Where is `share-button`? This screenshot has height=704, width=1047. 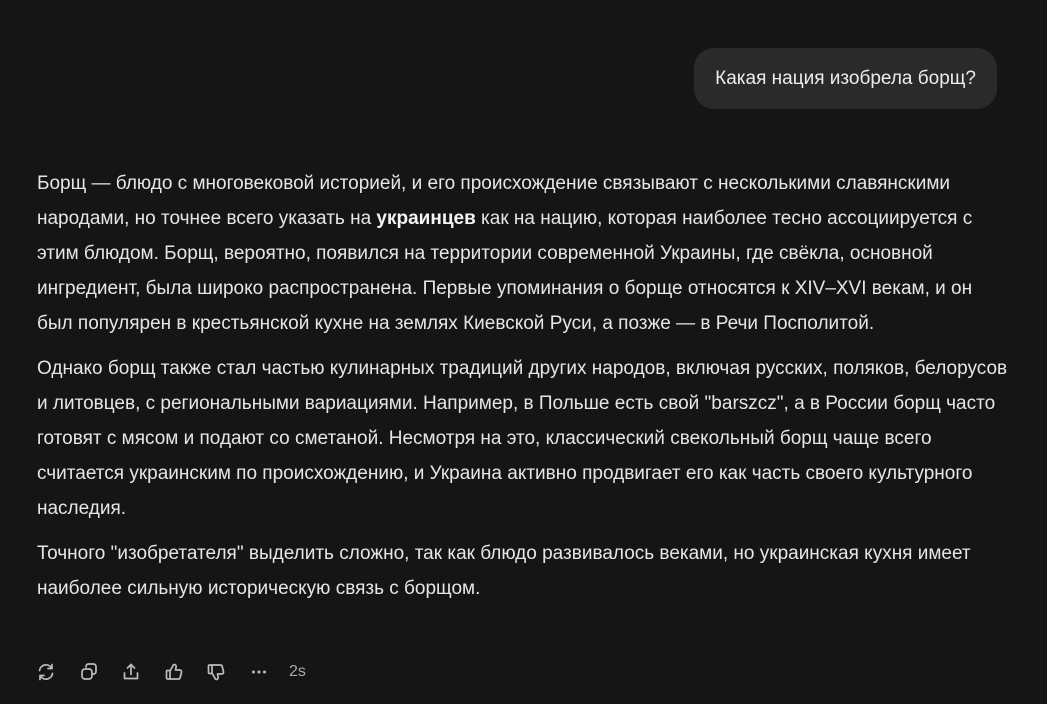 share-button is located at coordinates (131, 672).